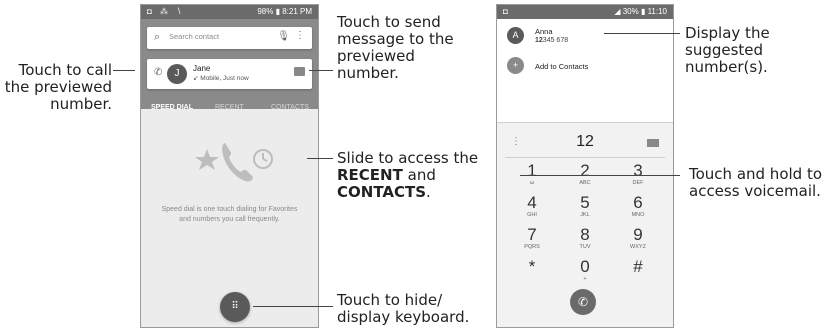 The image size is (831, 329). I want to click on call-button: ✆, so click(583, 302).